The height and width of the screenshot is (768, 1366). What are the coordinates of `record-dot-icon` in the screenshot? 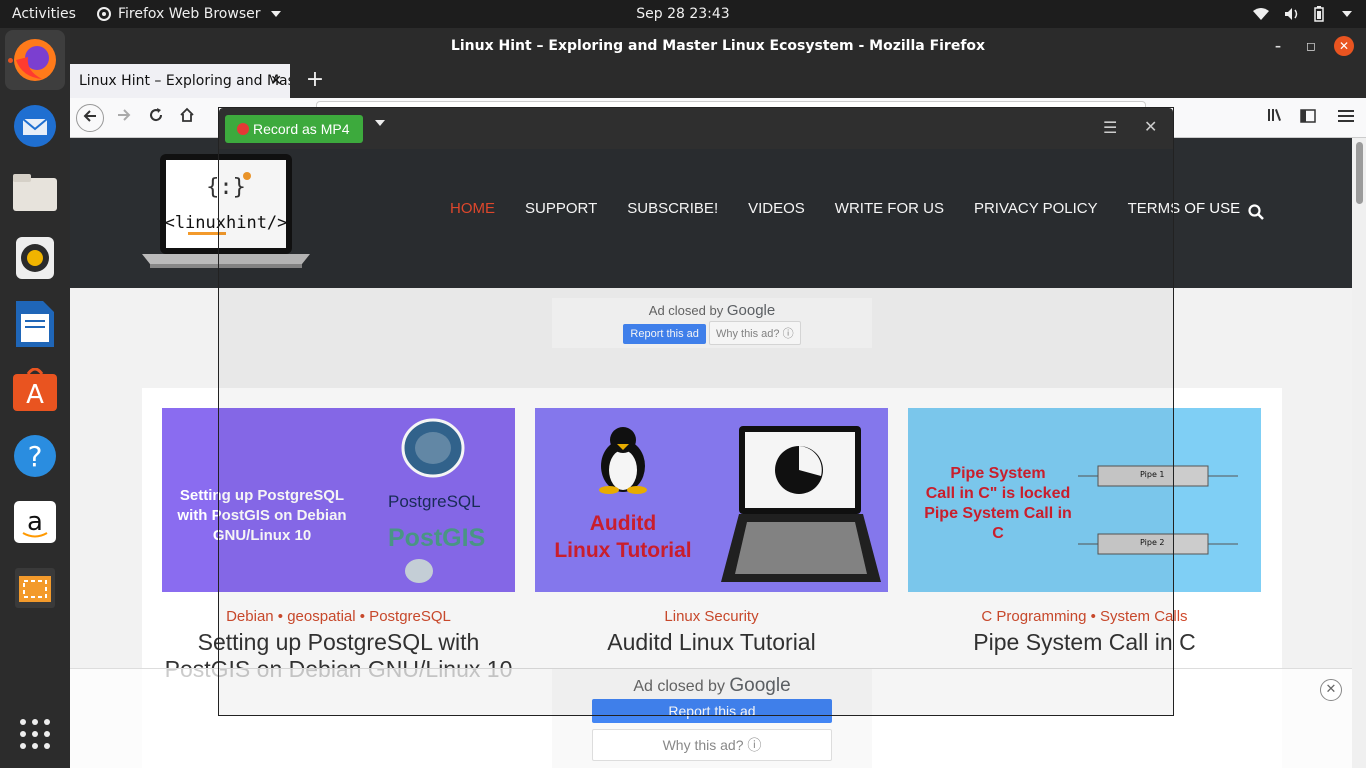 It's located at (243, 129).